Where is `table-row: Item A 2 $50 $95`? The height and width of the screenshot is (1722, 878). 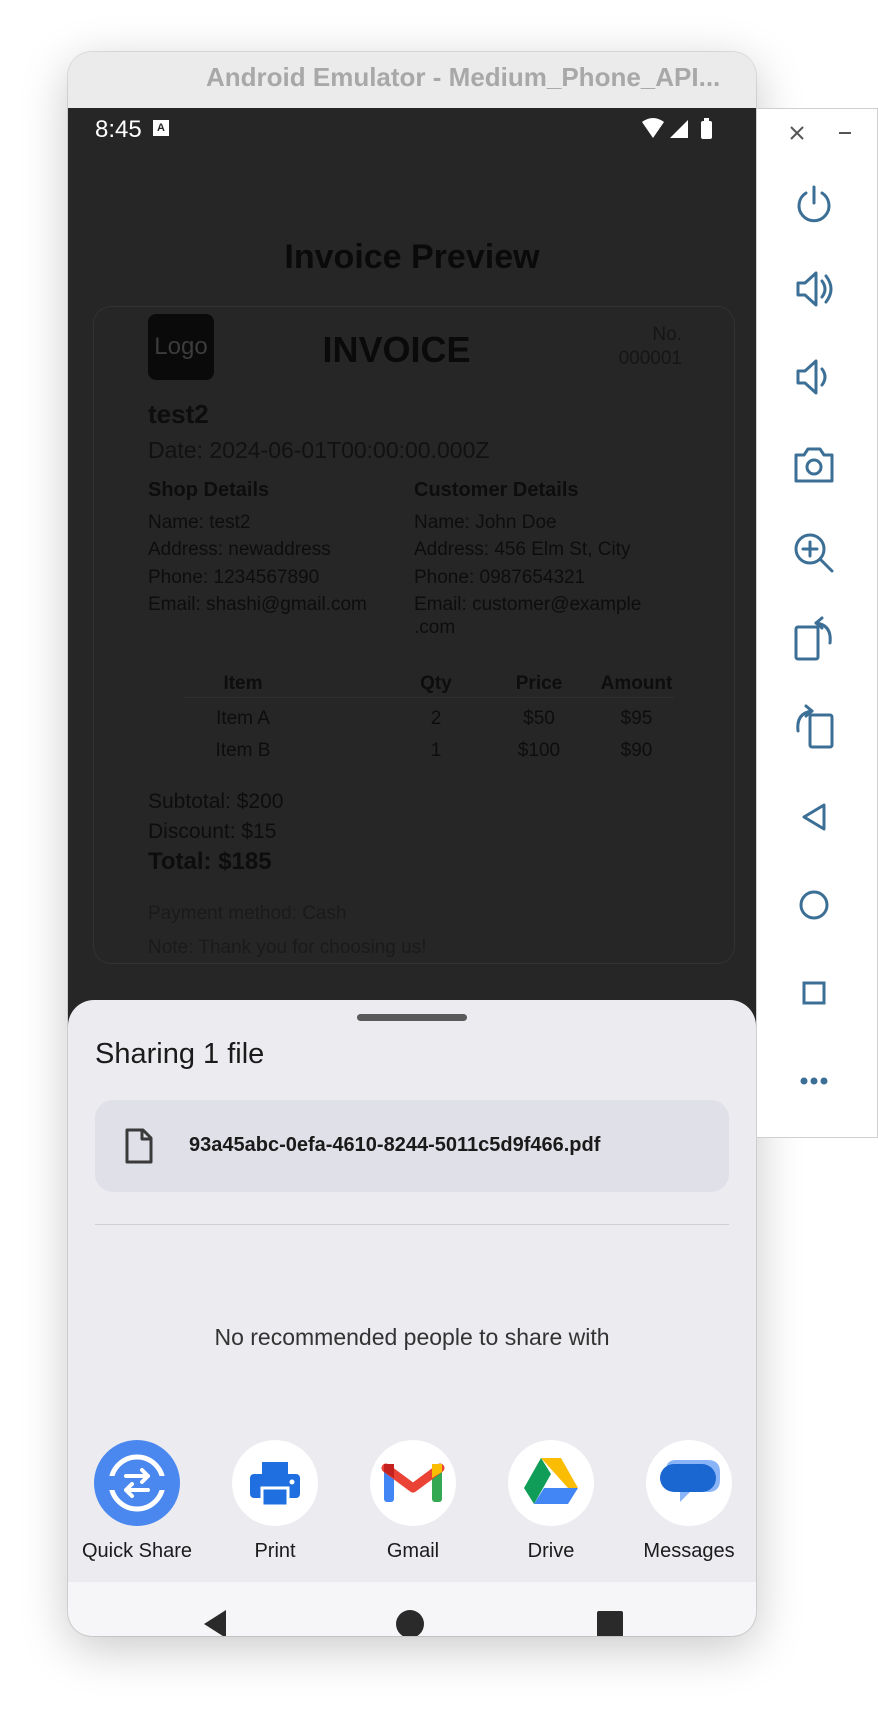 table-row: Item A 2 $50 $95 is located at coordinates (429, 718).